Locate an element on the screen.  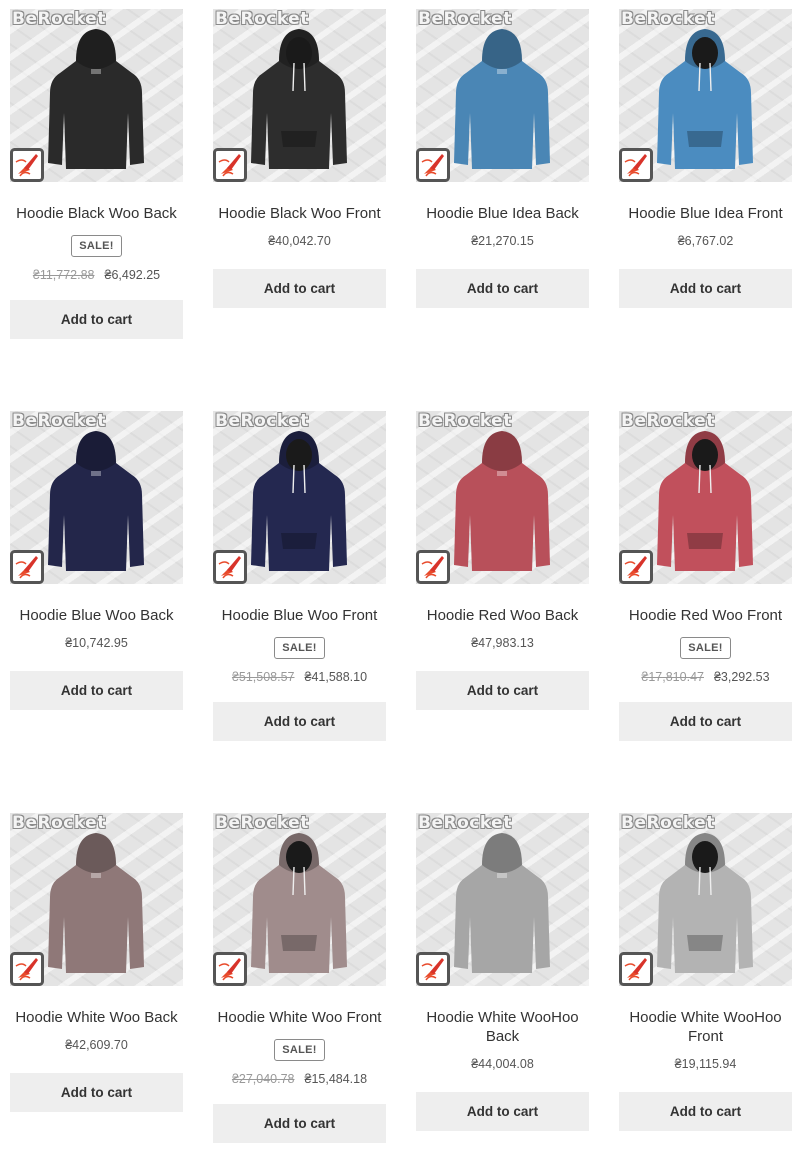
price: ₴6,767.02 is located at coordinates (705, 241).